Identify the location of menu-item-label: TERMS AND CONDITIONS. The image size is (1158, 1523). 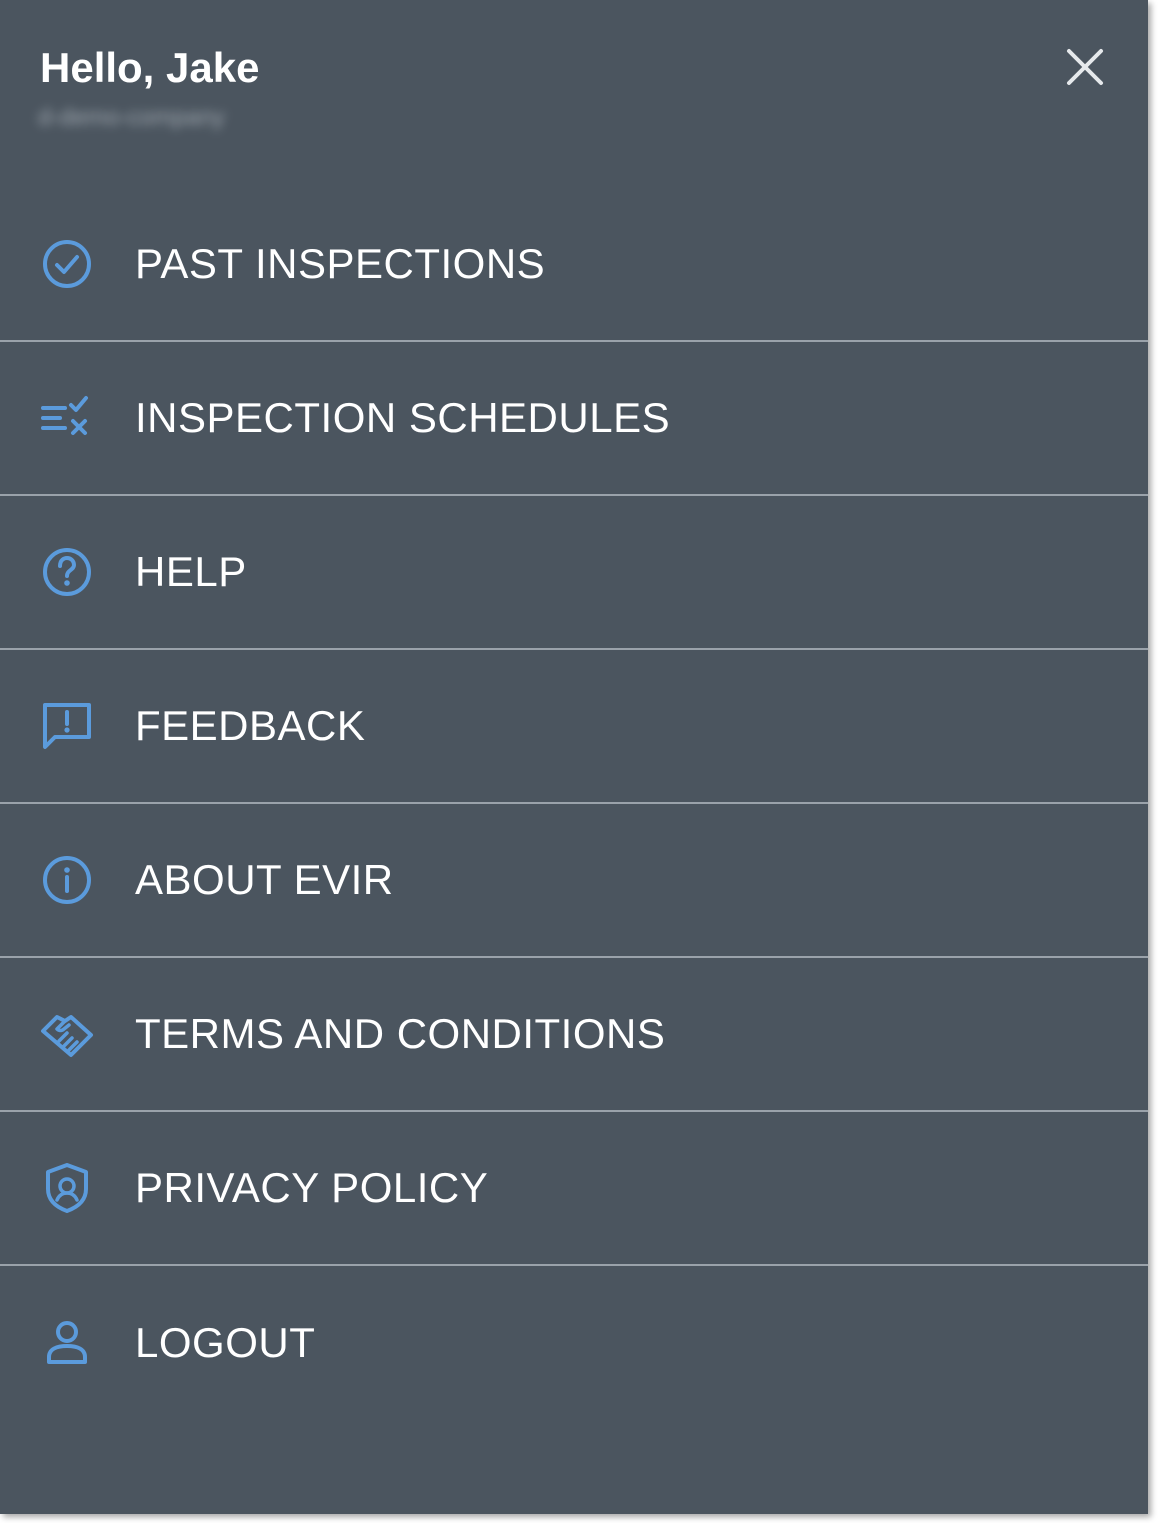
(400, 1033).